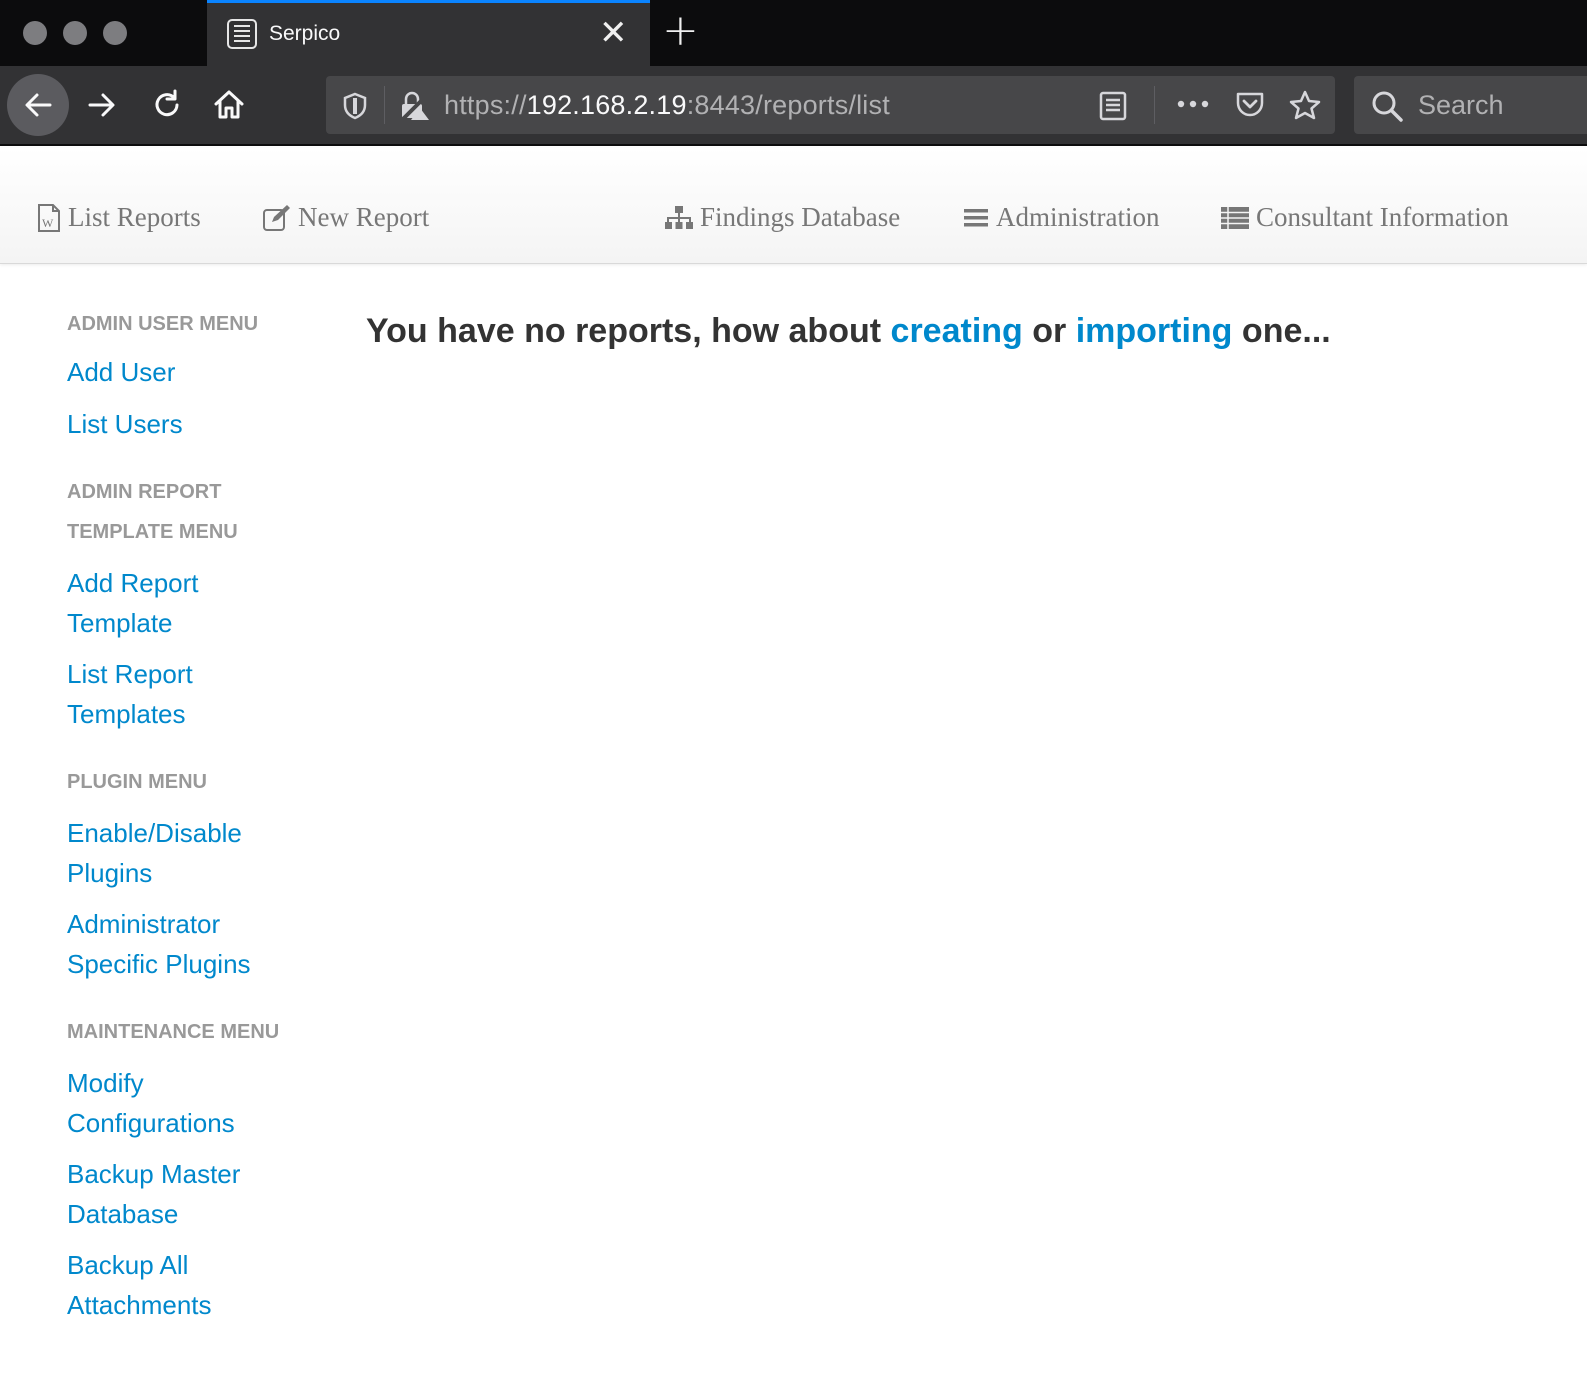 The image size is (1587, 1398). What do you see at coordinates (1078, 217) in the screenshot?
I see `nav-administration-label: Administration` at bounding box center [1078, 217].